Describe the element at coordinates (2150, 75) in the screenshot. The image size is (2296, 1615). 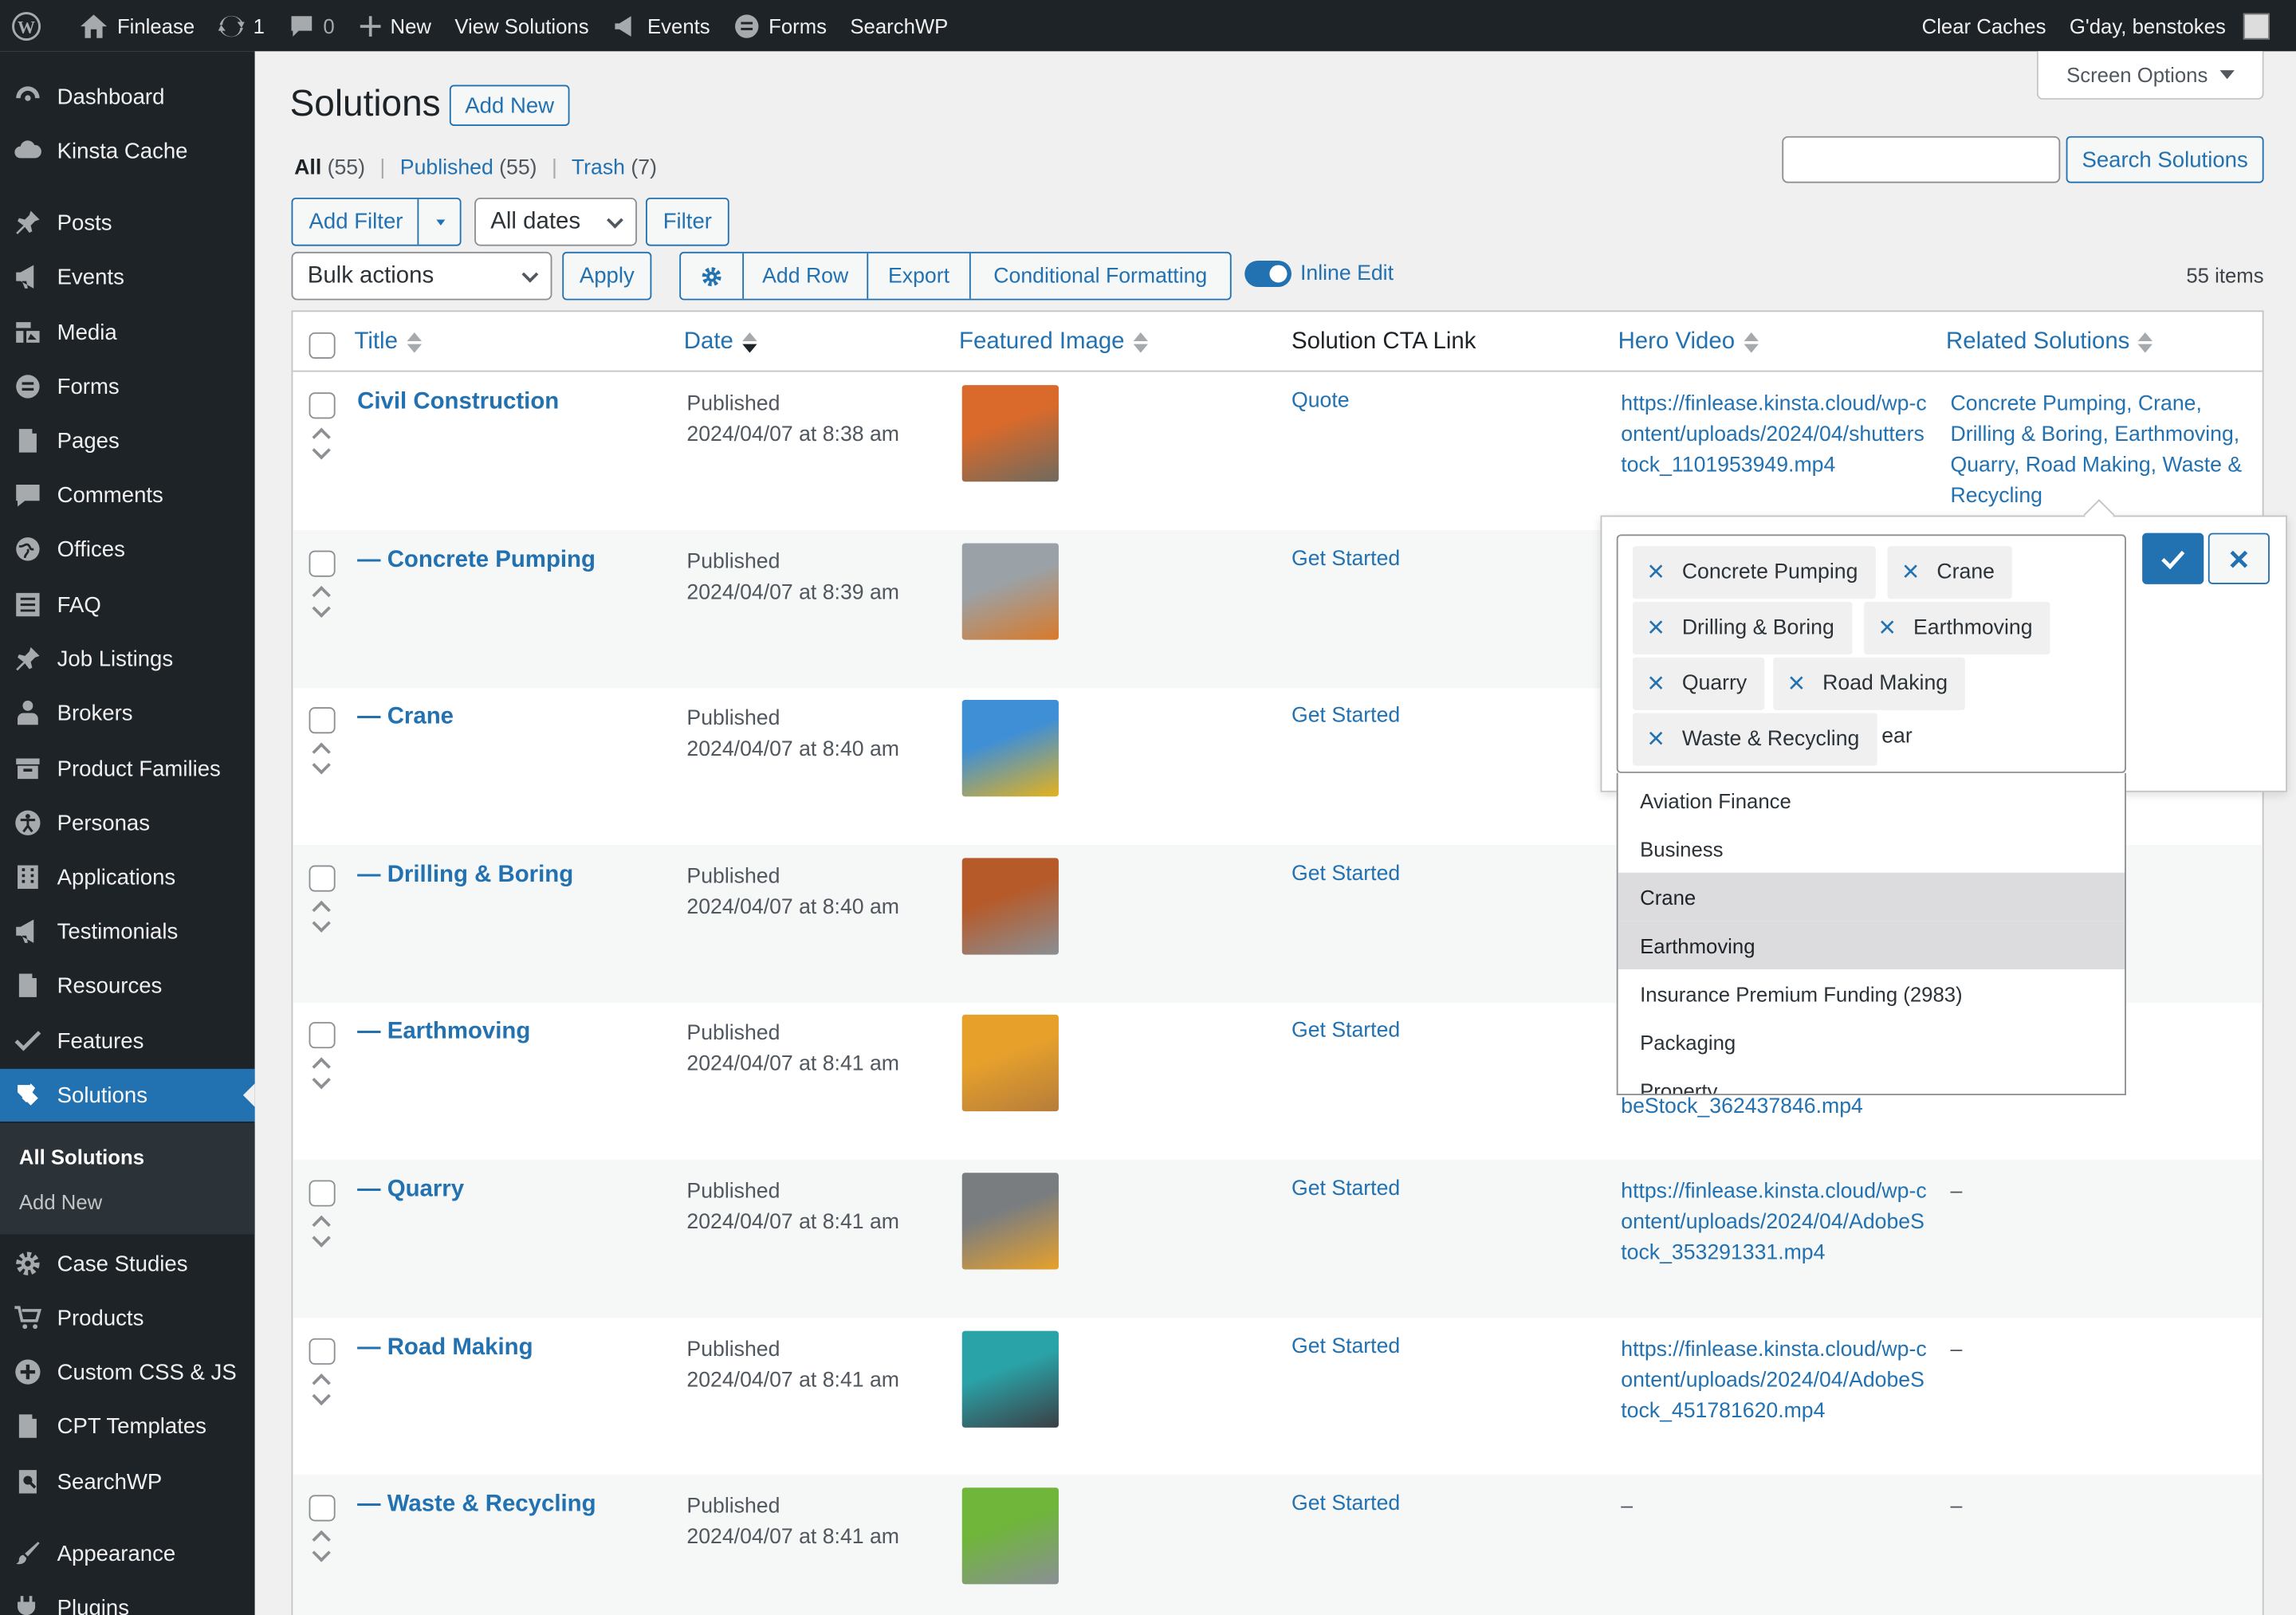
I see `screen-options-button: Screen Options` at that location.